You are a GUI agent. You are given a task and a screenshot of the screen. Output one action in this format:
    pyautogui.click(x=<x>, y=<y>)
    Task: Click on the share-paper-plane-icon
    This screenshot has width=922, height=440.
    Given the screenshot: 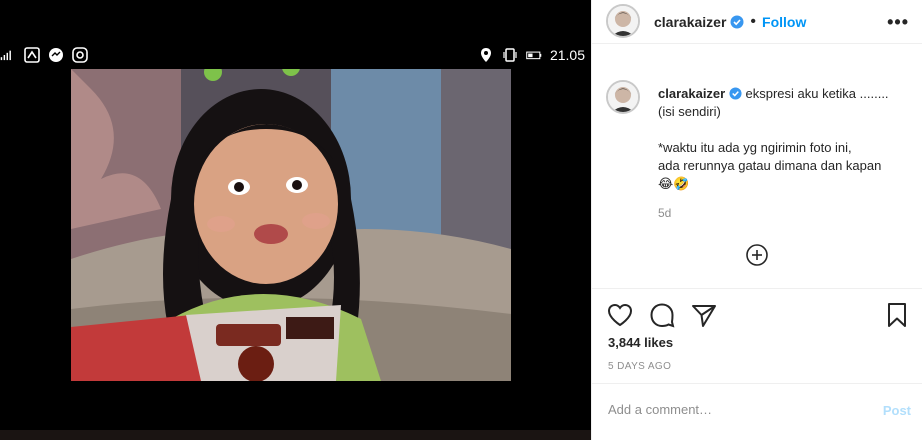 What is the action you would take?
    pyautogui.click(x=704, y=315)
    